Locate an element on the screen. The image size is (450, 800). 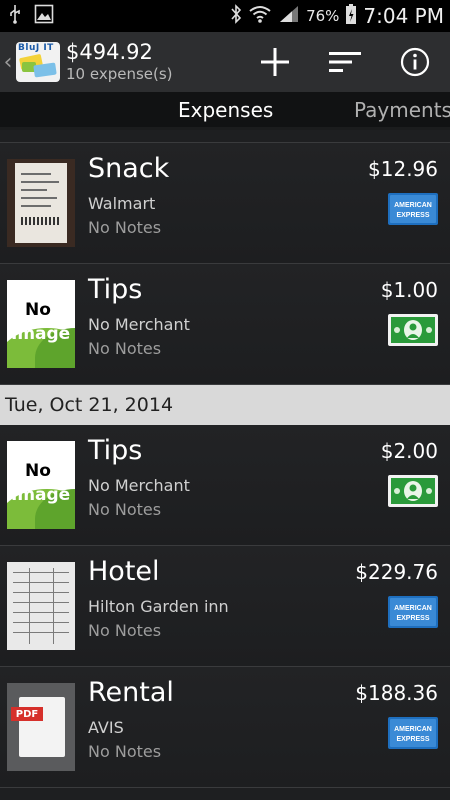
expense-merchant: Hilton Garden inn is located at coordinates (158, 606).